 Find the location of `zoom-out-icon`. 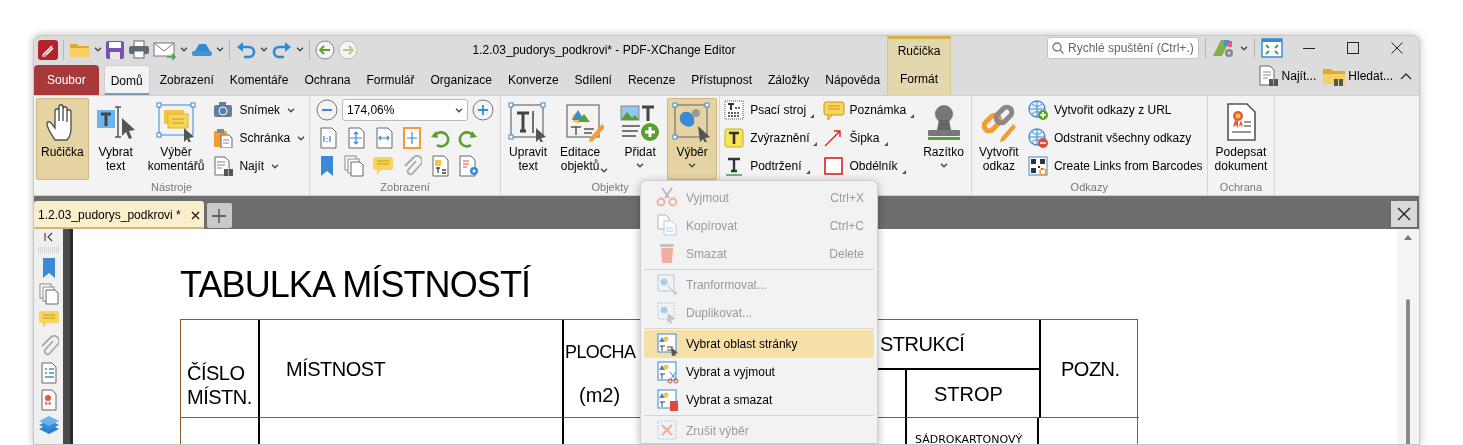

zoom-out-icon is located at coordinates (327, 110).